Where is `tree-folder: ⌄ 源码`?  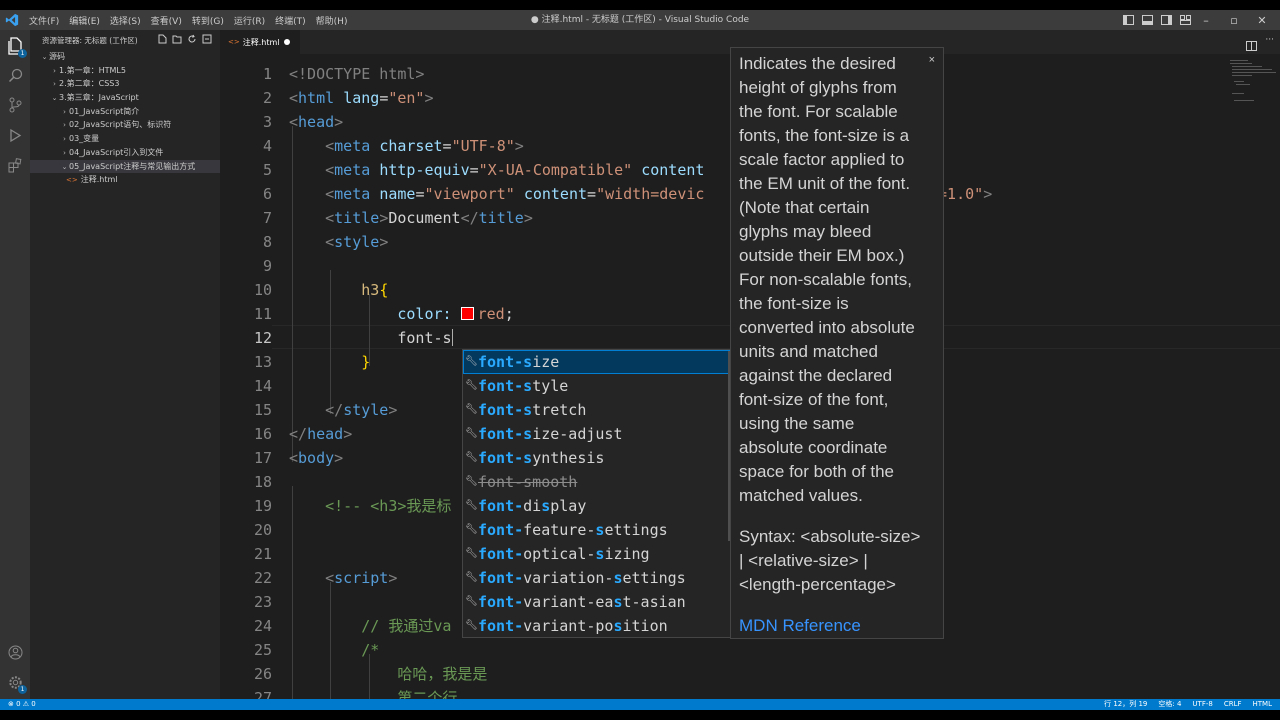 tree-folder: ⌄ 源码 is located at coordinates (125, 57).